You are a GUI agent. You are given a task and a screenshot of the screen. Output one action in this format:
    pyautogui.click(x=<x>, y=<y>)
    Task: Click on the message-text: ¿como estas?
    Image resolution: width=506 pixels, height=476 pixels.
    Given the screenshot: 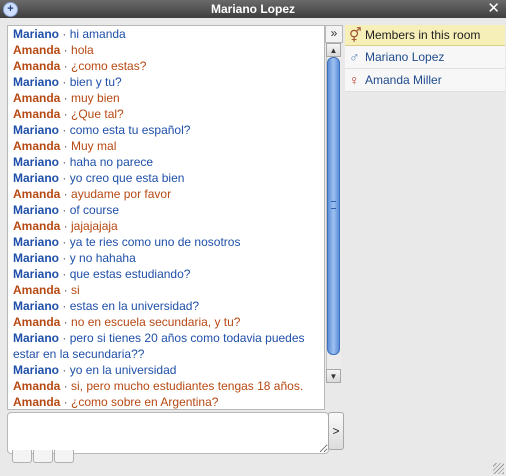 What is the action you would take?
    pyautogui.click(x=109, y=66)
    